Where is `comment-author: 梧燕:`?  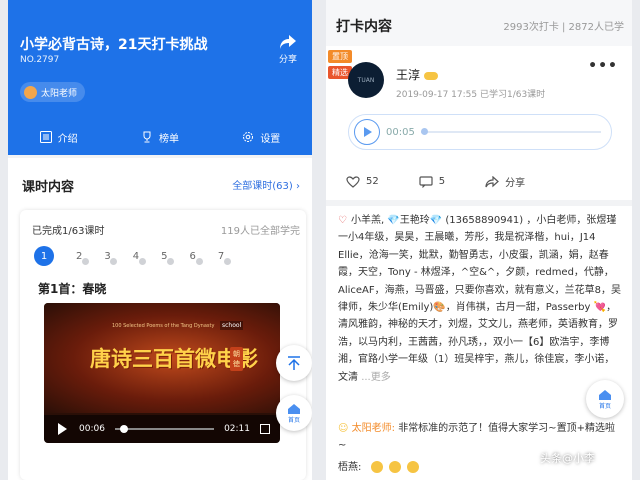 comment-author: 梧燕: is located at coordinates (349, 467).